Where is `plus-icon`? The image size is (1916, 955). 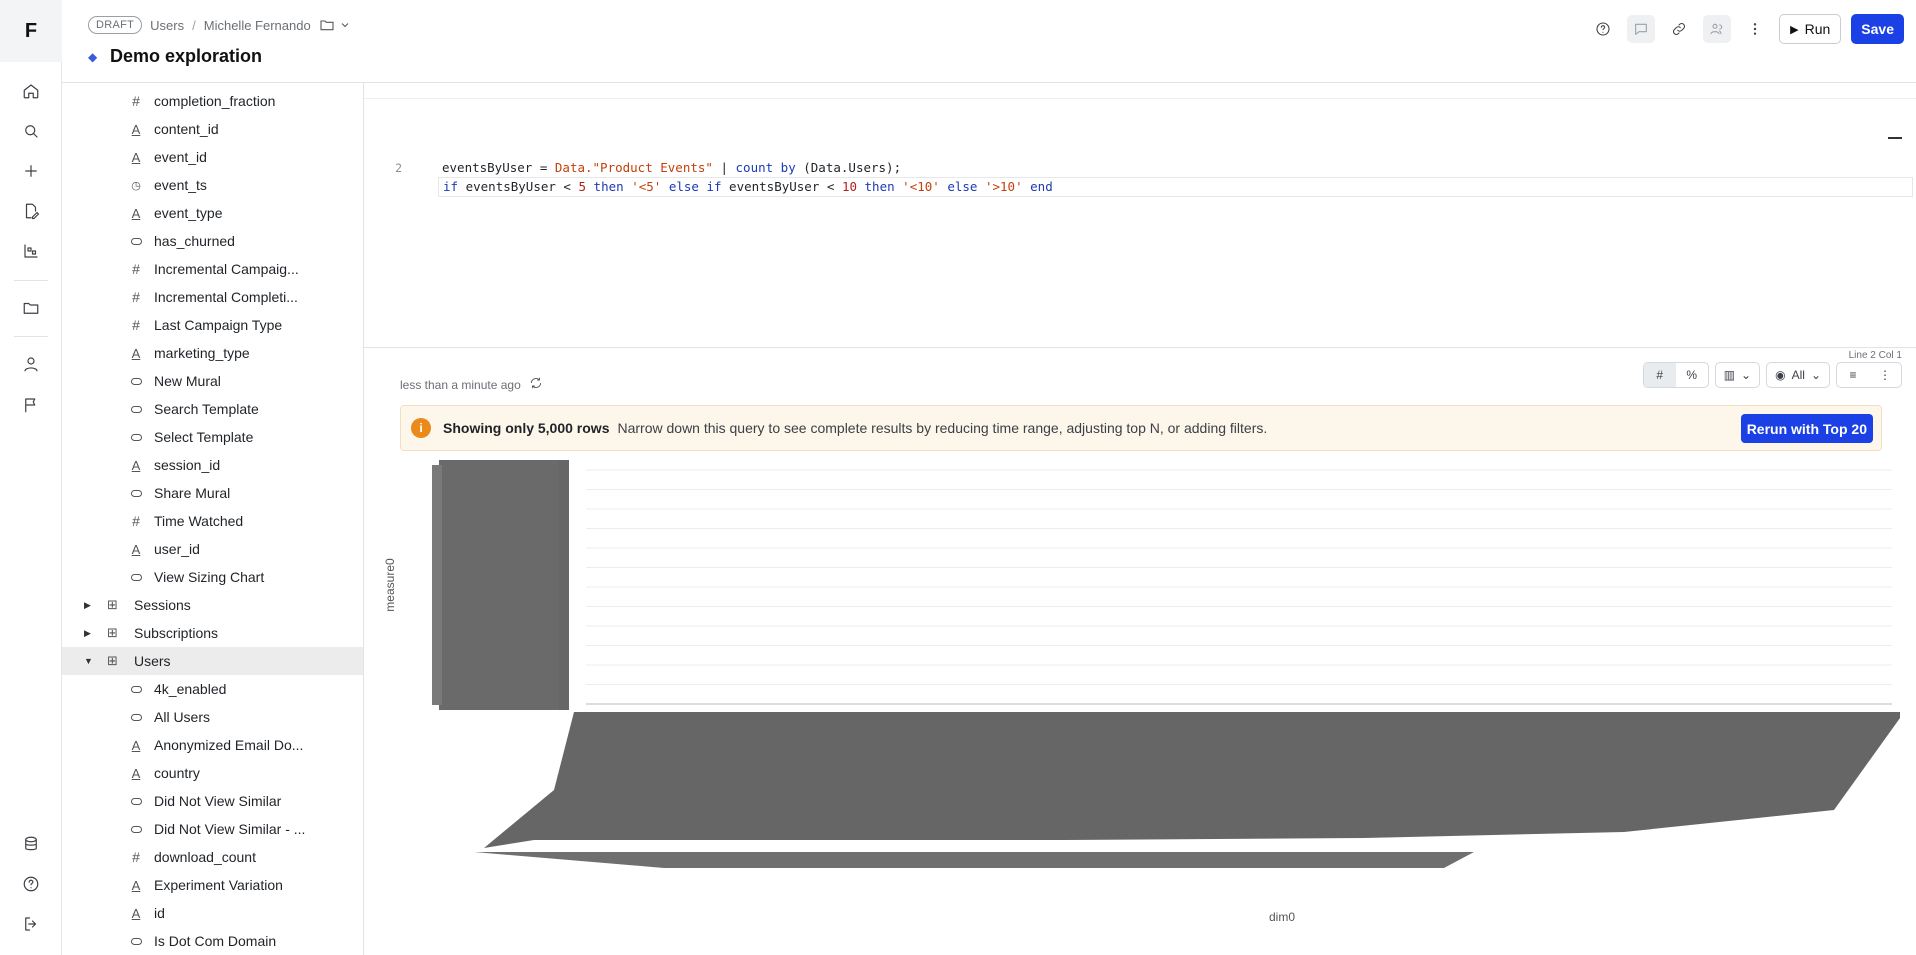
plus-icon is located at coordinates (31, 171).